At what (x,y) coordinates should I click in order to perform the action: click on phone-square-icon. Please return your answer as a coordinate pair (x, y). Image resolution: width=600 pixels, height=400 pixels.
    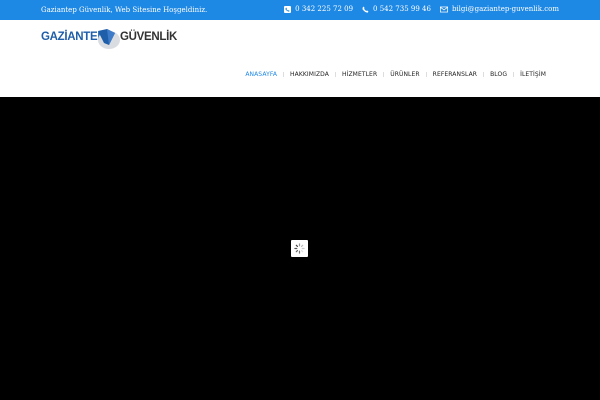
    Looking at the image, I should click on (288, 9).